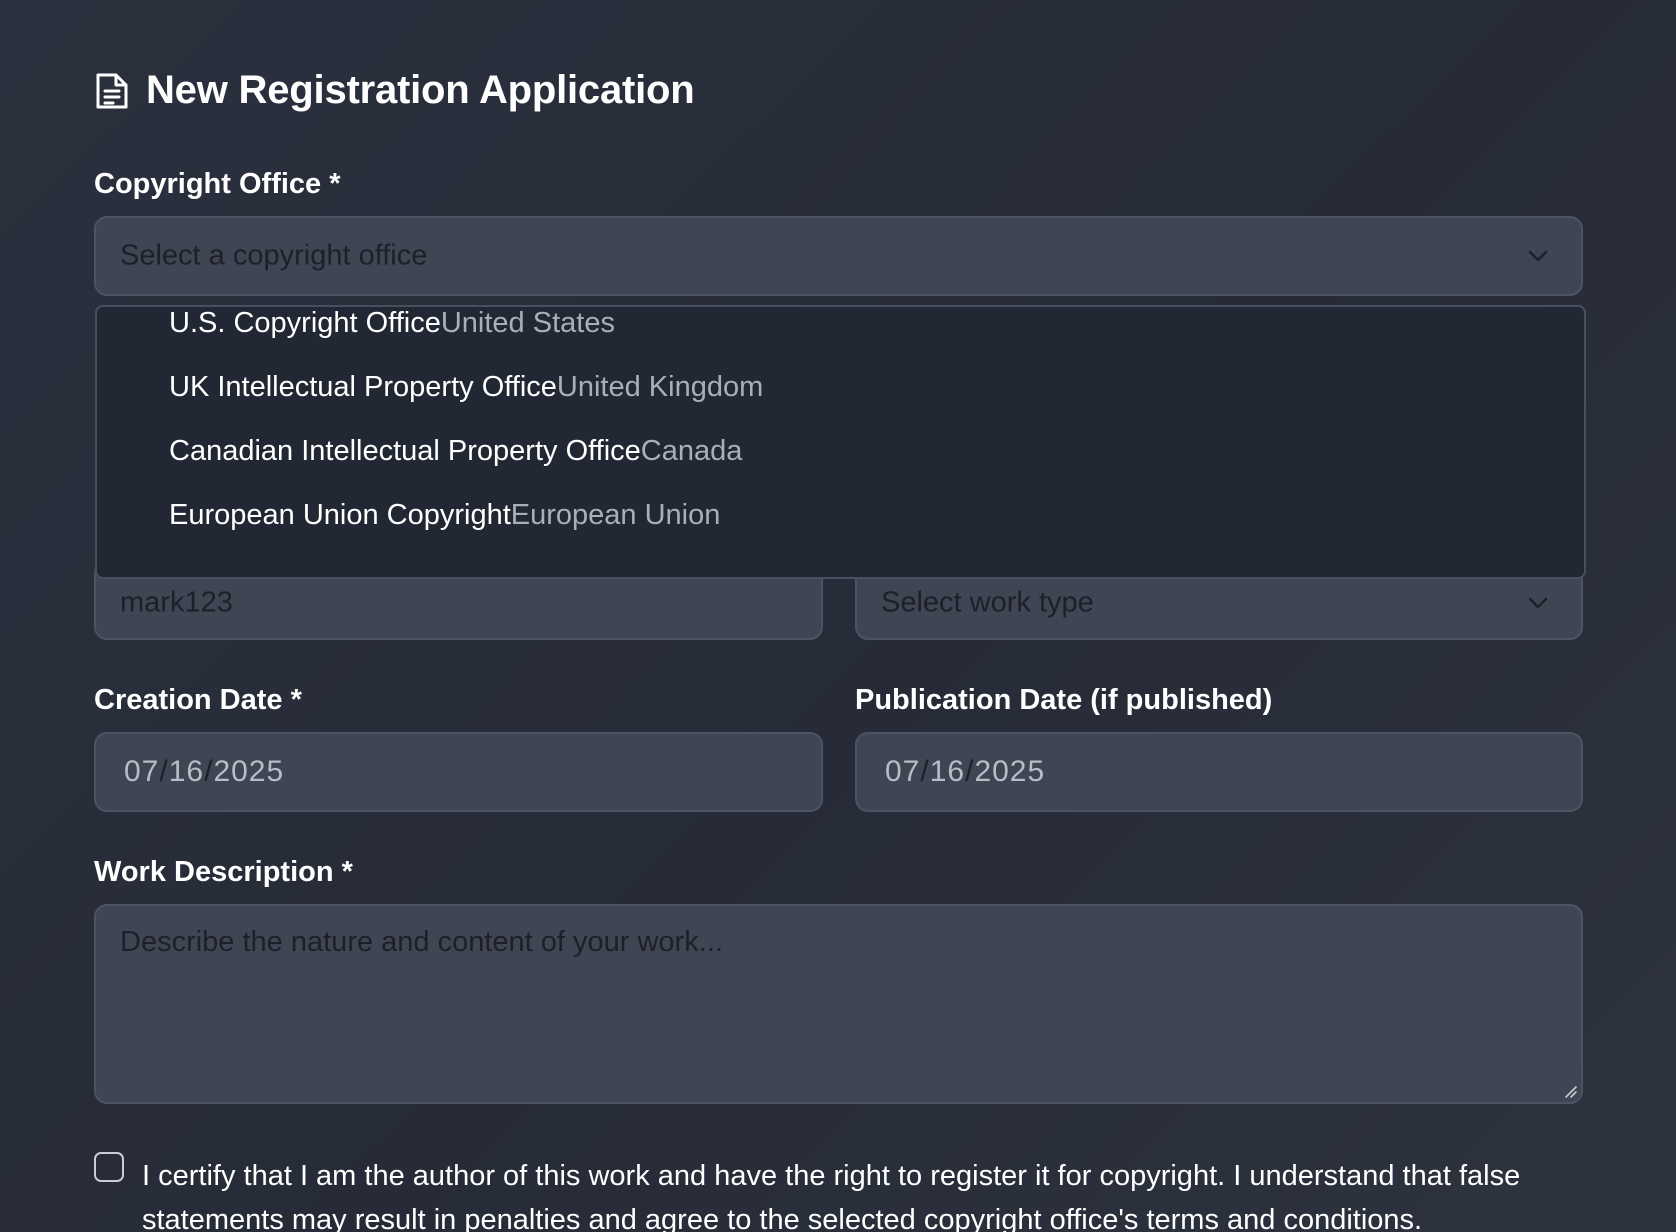 This screenshot has height=1232, width=1676. Describe the element at coordinates (198, 700) in the screenshot. I see `creation-date-label: Creation Date *` at that location.